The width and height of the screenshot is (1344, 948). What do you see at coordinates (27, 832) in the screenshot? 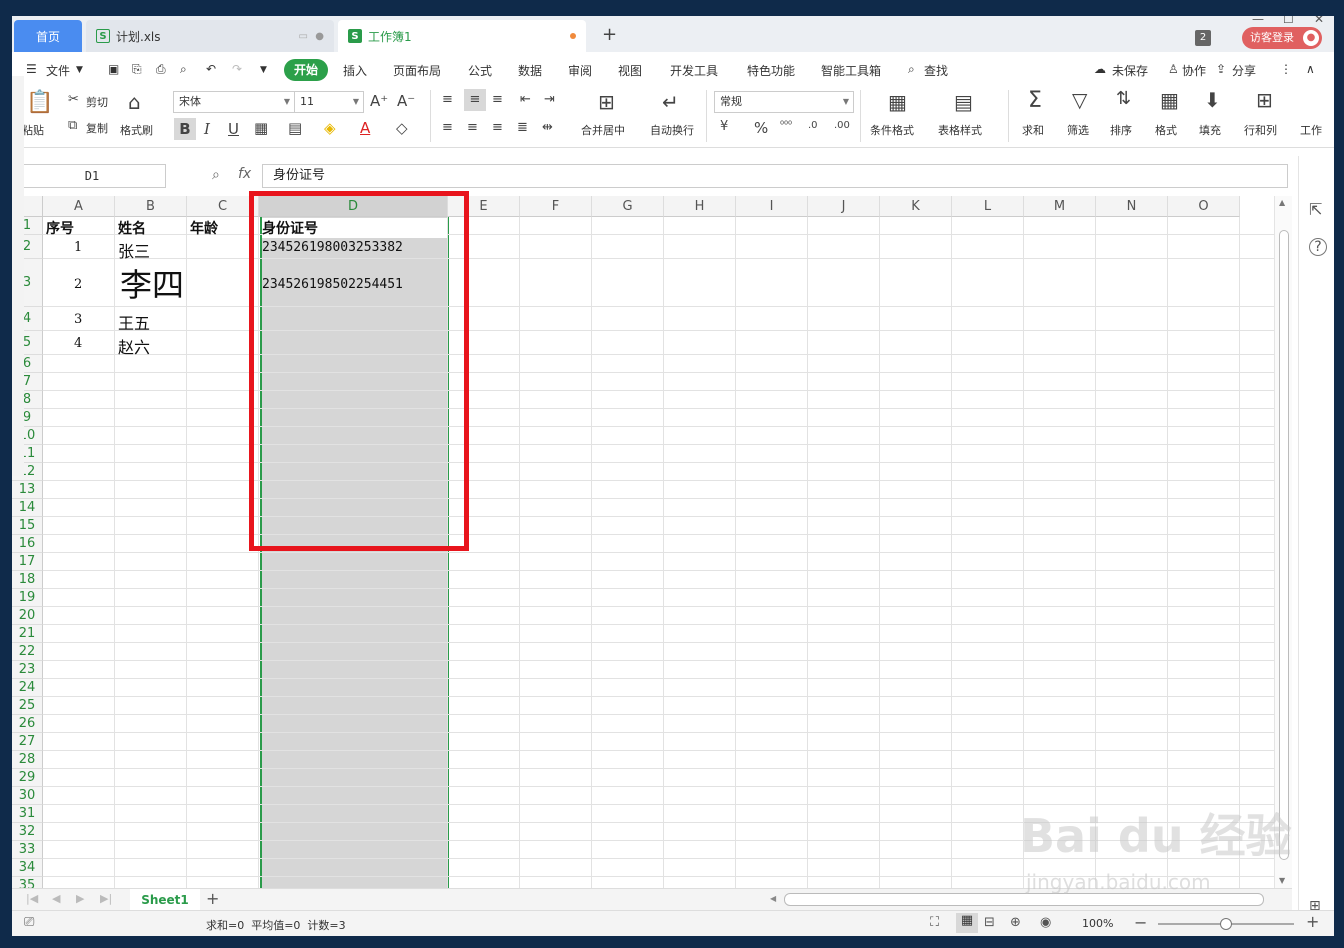
I see `row-header-32: 32` at bounding box center [27, 832].